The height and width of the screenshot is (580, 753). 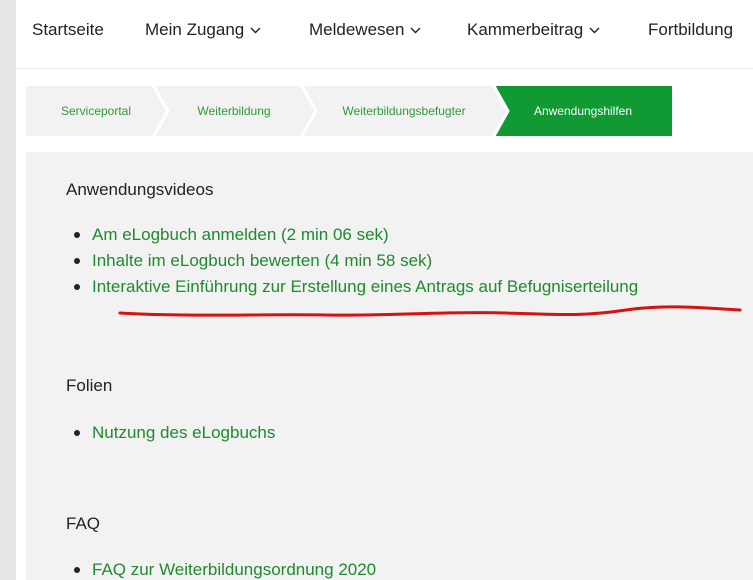 What do you see at coordinates (234, 569) in the screenshot?
I see `link-faq-weiterbildungsordnung: FAQ zur Weiterbildungsordnung 2020` at bounding box center [234, 569].